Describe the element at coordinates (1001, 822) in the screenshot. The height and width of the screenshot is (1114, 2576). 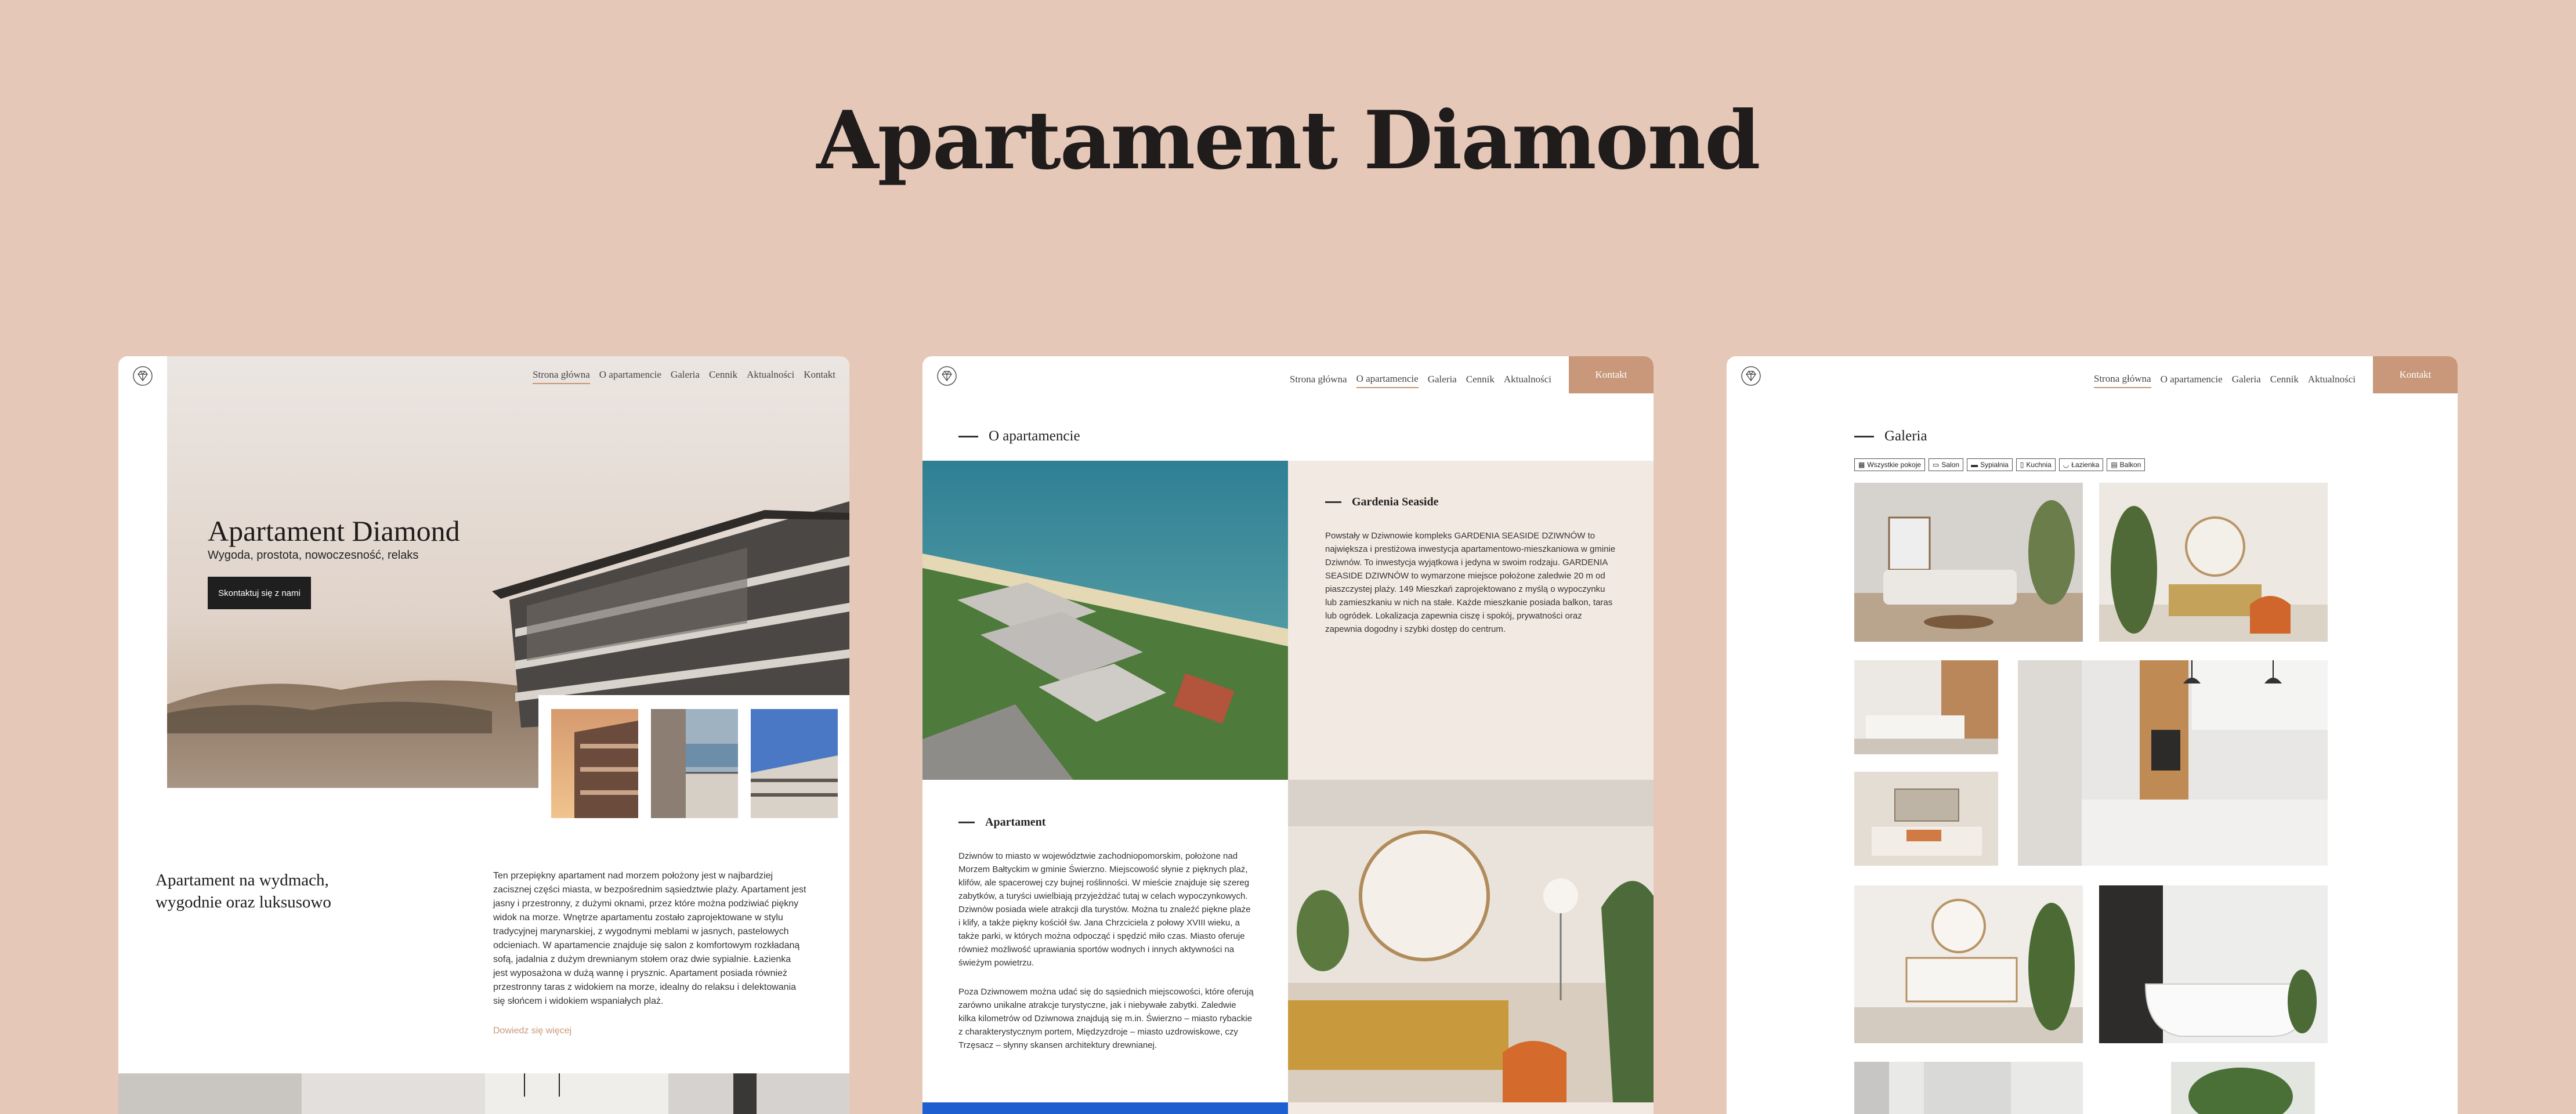
I see `apartment-heading: Apartament` at that location.